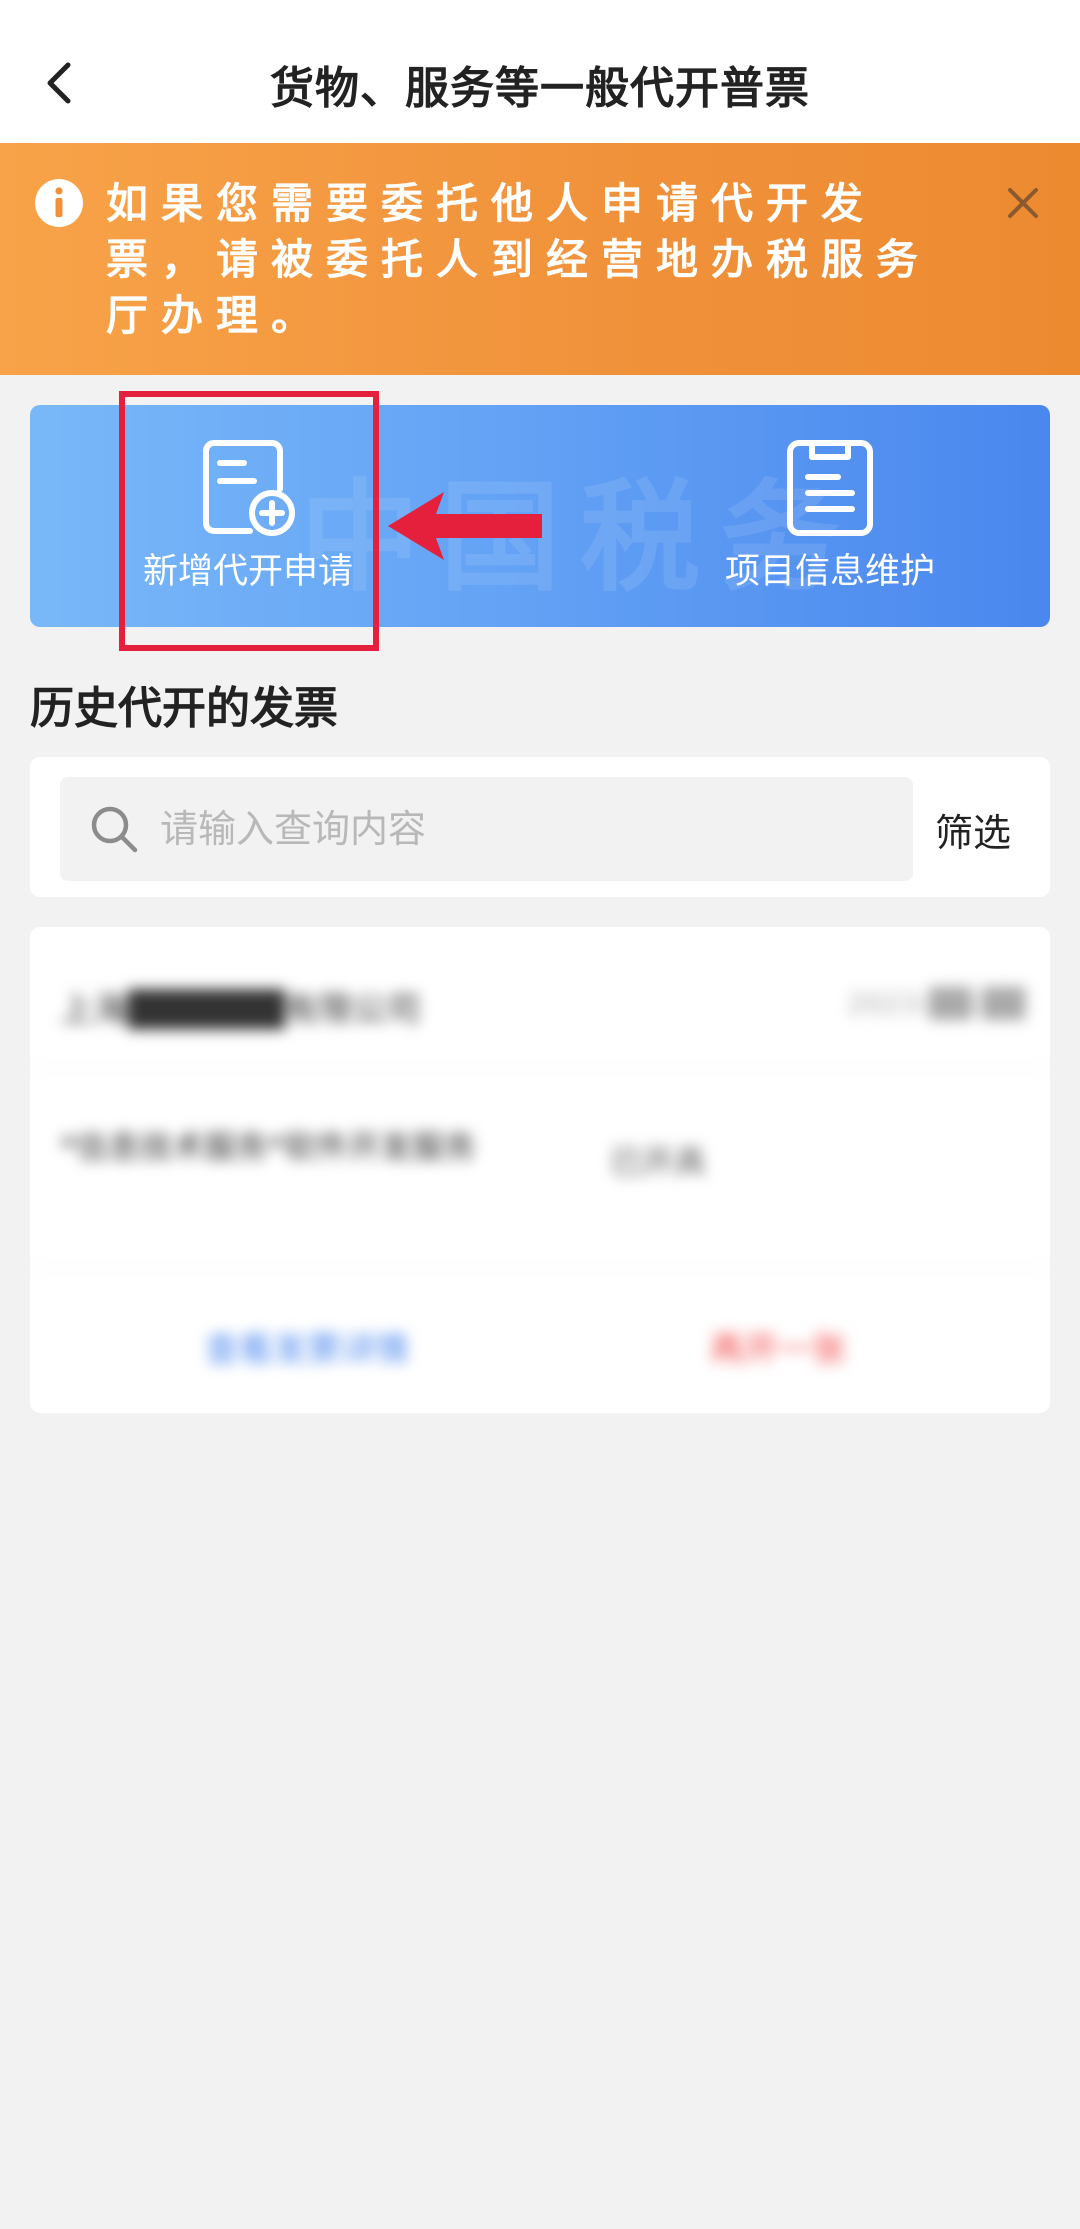 This screenshot has height=2229, width=1080. What do you see at coordinates (510, 829) in the screenshot?
I see `search-input` at bounding box center [510, 829].